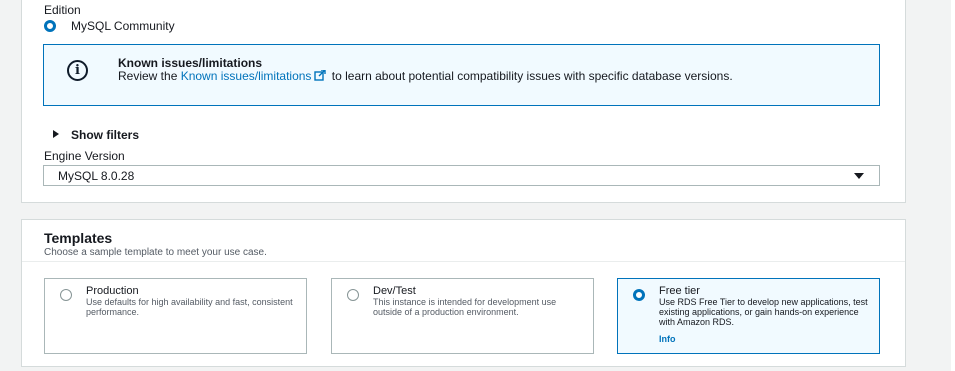 The image size is (955, 371). Describe the element at coordinates (190, 63) in the screenshot. I see `alert-title: Known issues/limitations` at that location.